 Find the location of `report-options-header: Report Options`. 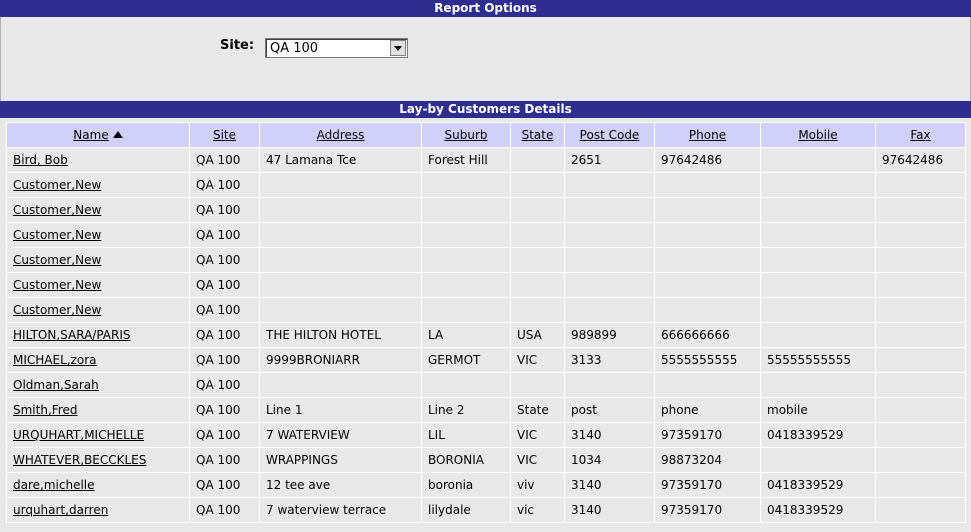

report-options-header: Report Options is located at coordinates (485, 8).